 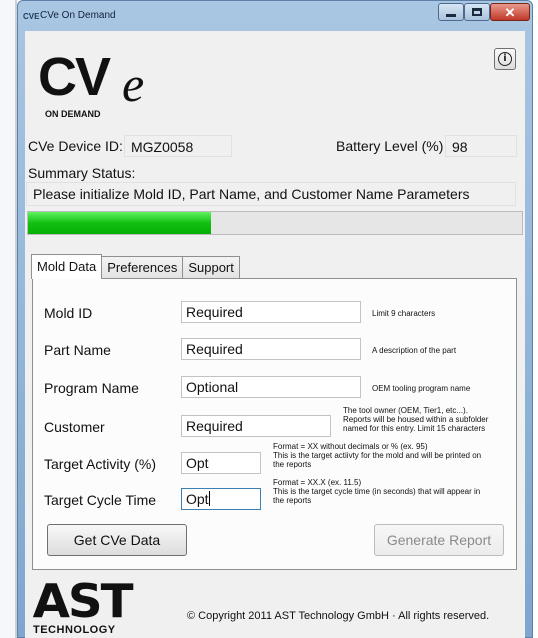 I want to click on cve-logo: CV e ON DEMAND, so click(x=100, y=90).